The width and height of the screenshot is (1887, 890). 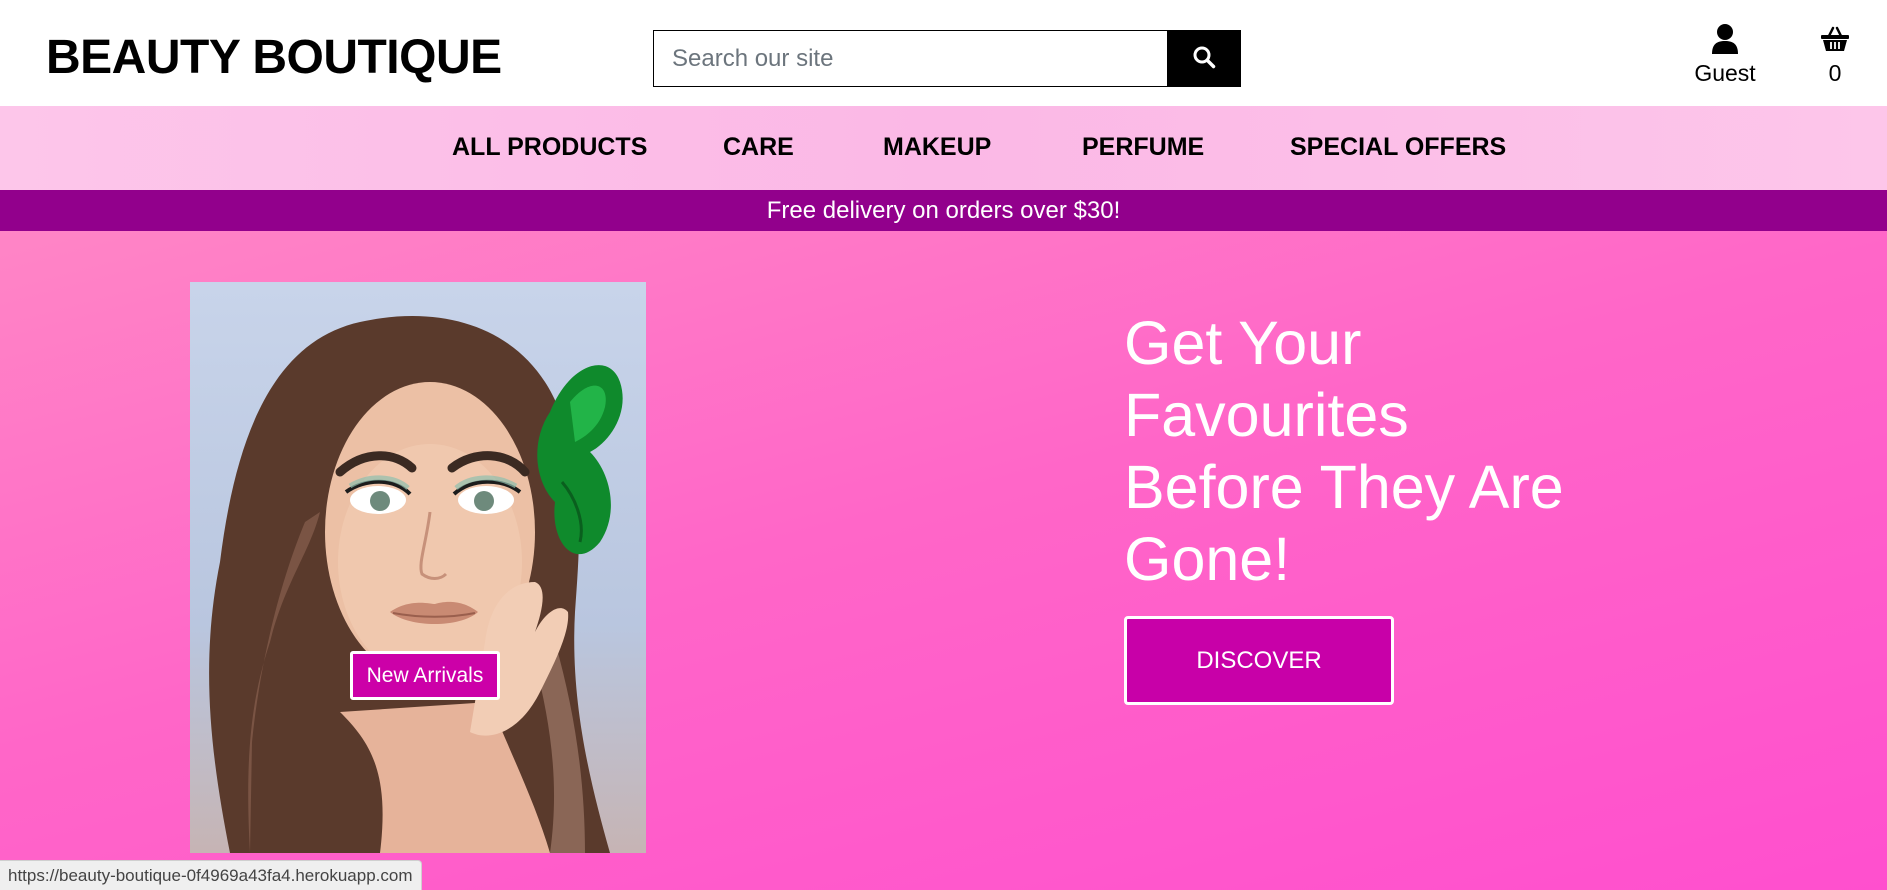 I want to click on account-link: Guest, so click(x=1725, y=54).